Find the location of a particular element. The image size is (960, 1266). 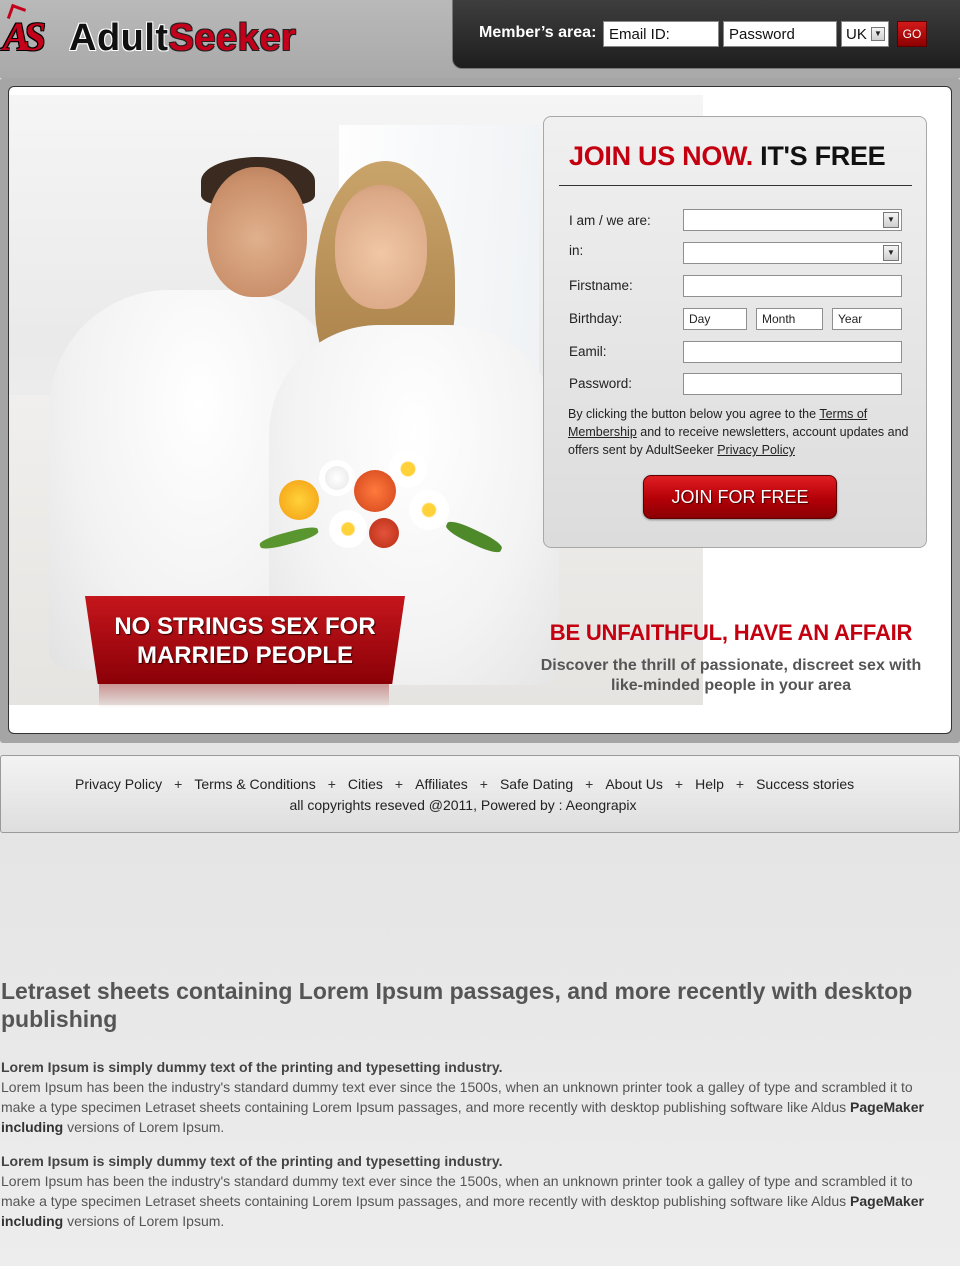

footer-link-help: Help is located at coordinates (709, 784).